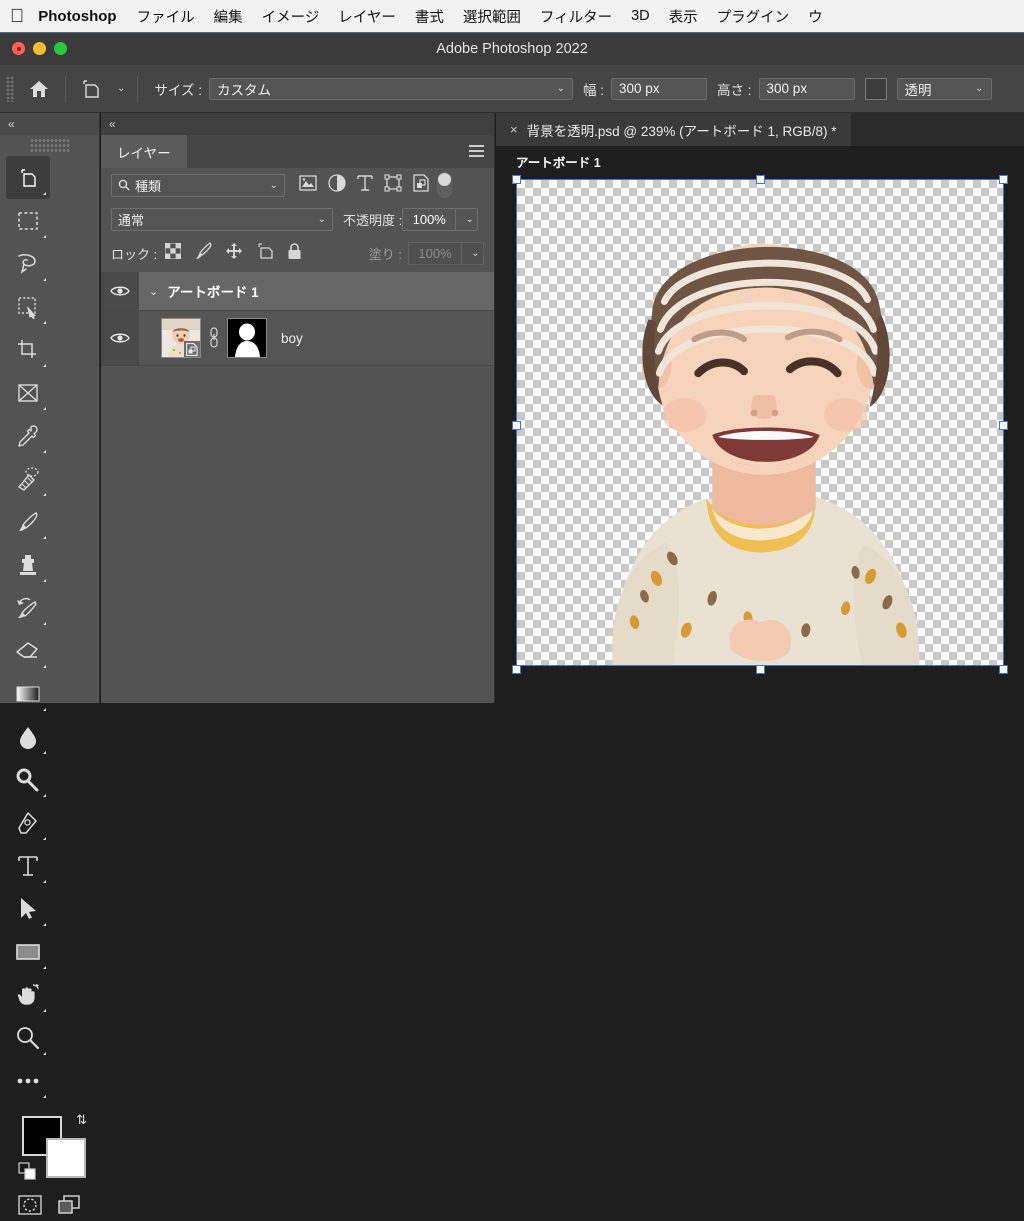 The width and height of the screenshot is (1024, 1221). I want to click on menu-type: 書式, so click(429, 16).